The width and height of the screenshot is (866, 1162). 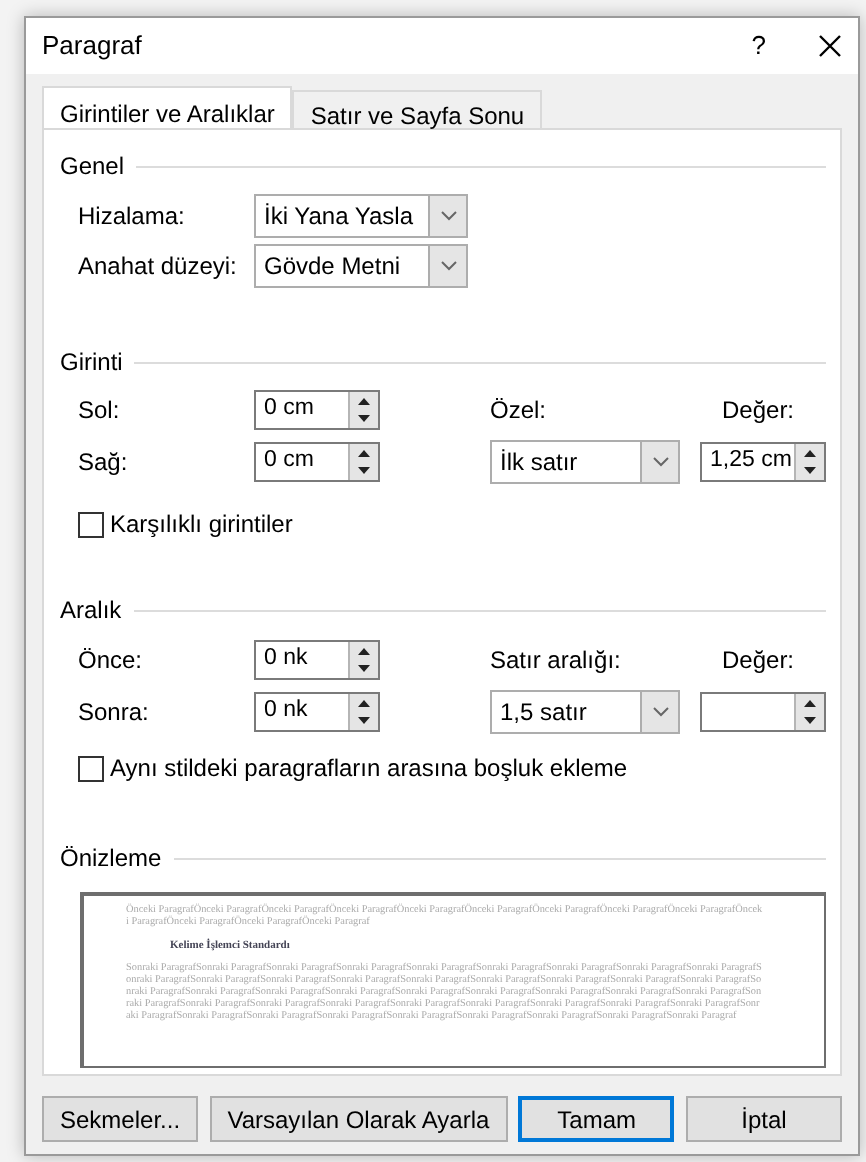 What do you see at coordinates (317, 462) in the screenshot?
I see `right-indent-spinbox: 0 cm` at bounding box center [317, 462].